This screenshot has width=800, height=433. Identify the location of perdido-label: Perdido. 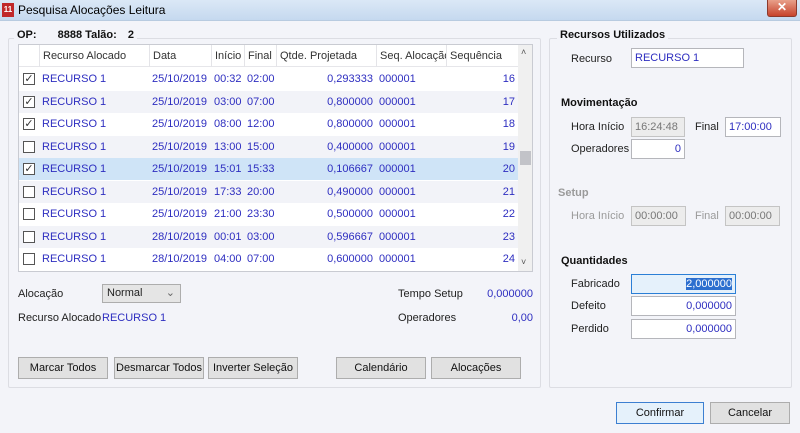
(590, 329).